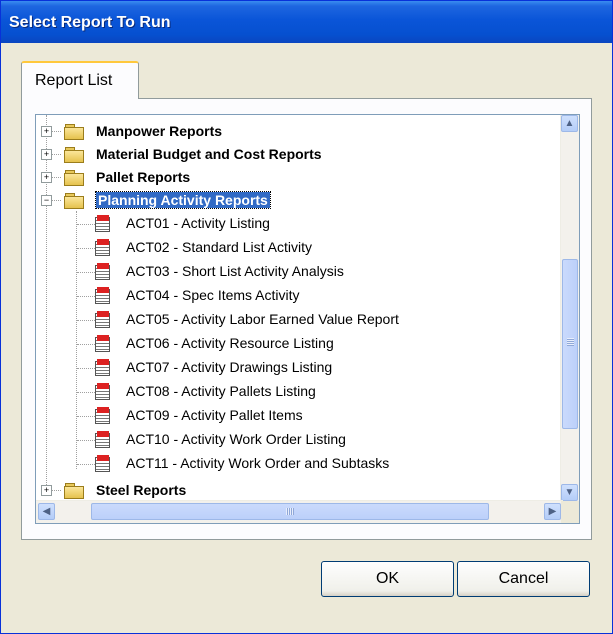 The width and height of the screenshot is (613, 634). I want to click on report-item: ACT09 - Activity Pallet Items, so click(296, 415).